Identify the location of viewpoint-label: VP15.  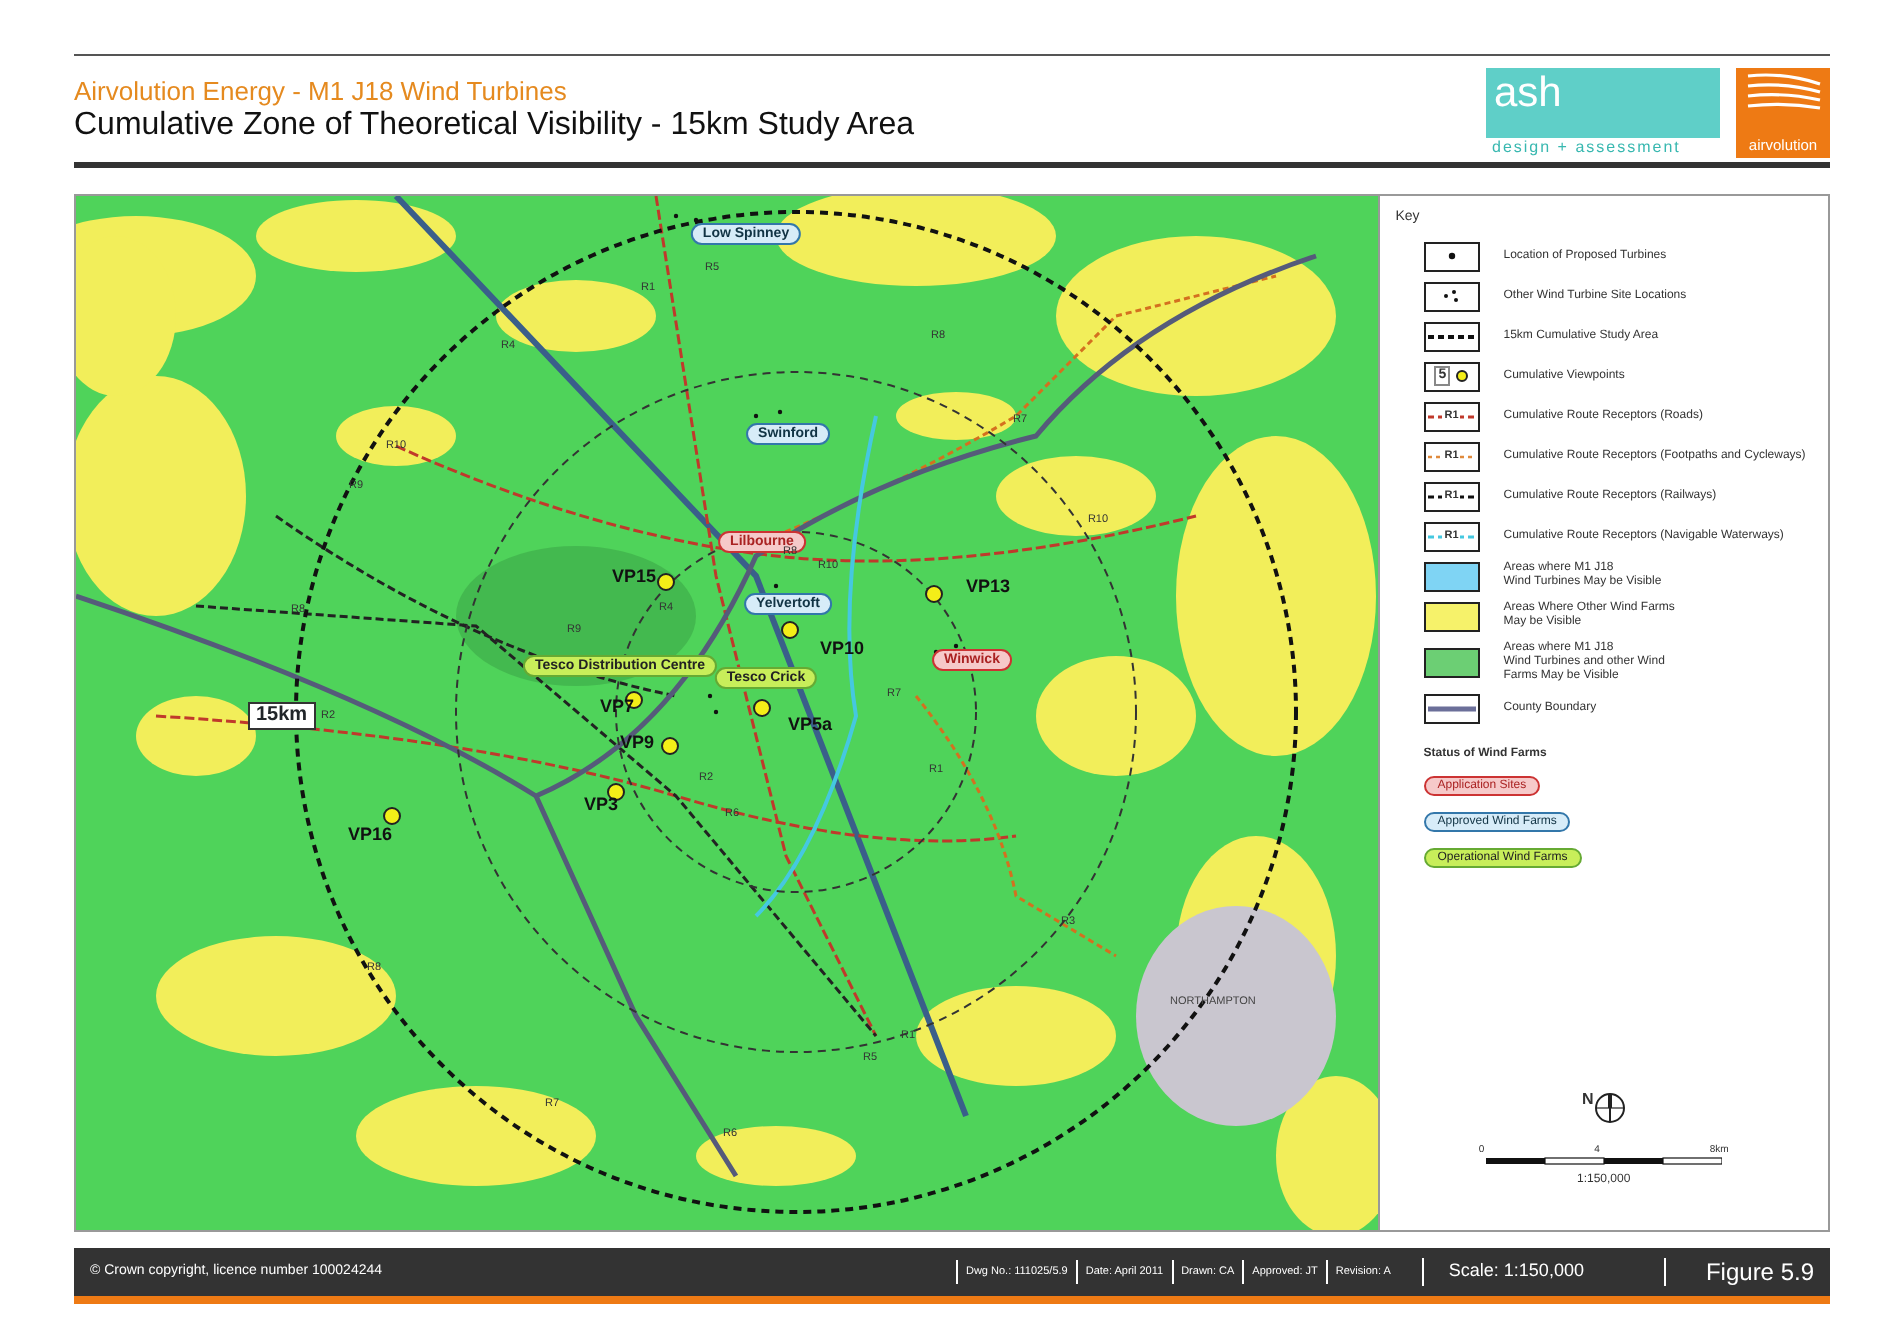
(634, 576).